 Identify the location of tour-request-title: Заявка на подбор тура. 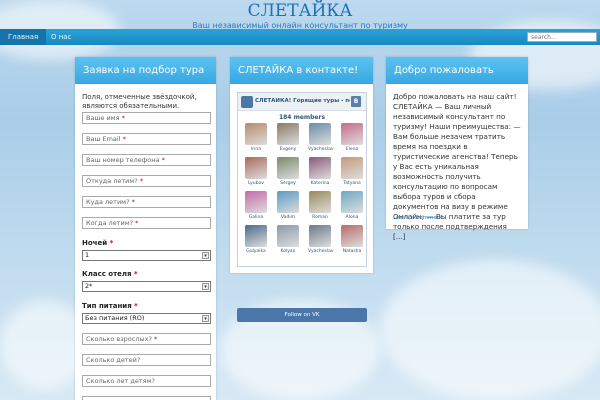
(145, 70).